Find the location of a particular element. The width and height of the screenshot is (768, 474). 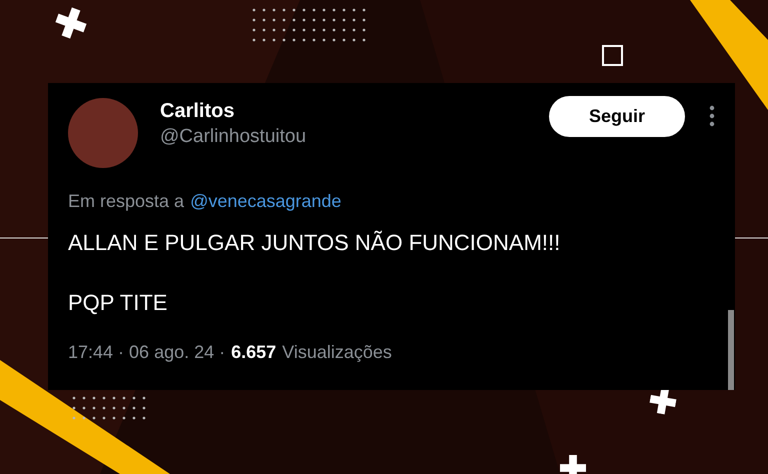

view-count: 6.657 is located at coordinates (253, 352).